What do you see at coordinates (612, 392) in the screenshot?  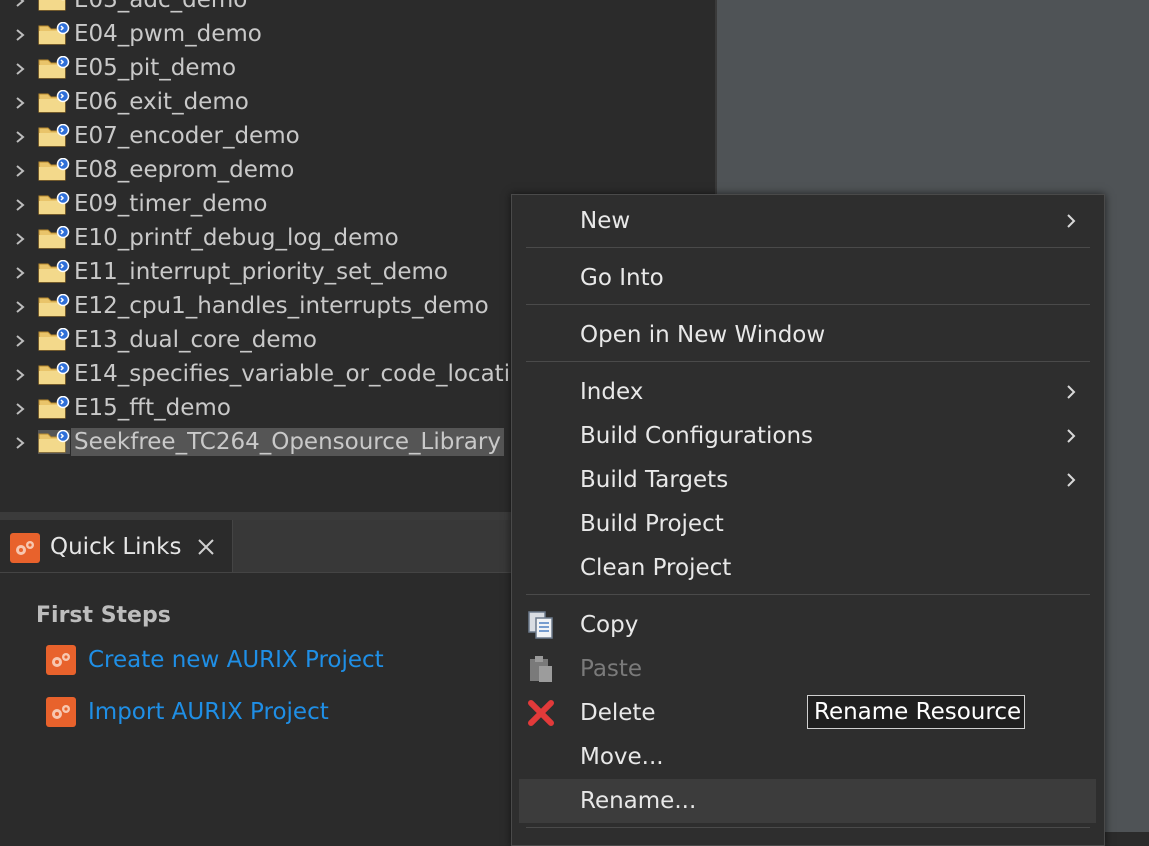 I see `menu-item-label: Index` at bounding box center [612, 392].